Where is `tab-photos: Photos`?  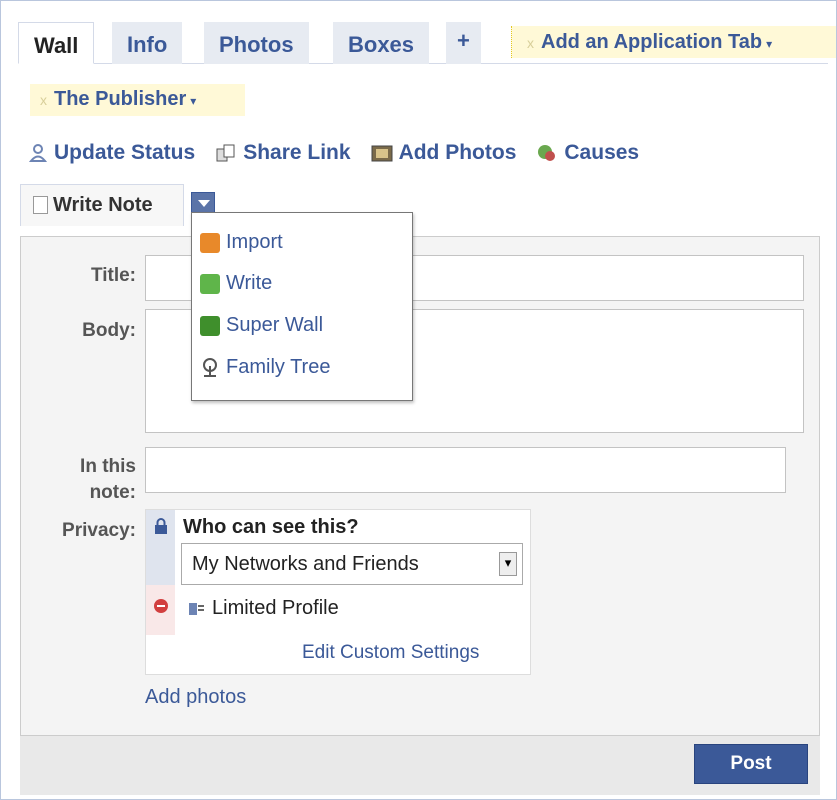 tab-photos: Photos is located at coordinates (256, 43).